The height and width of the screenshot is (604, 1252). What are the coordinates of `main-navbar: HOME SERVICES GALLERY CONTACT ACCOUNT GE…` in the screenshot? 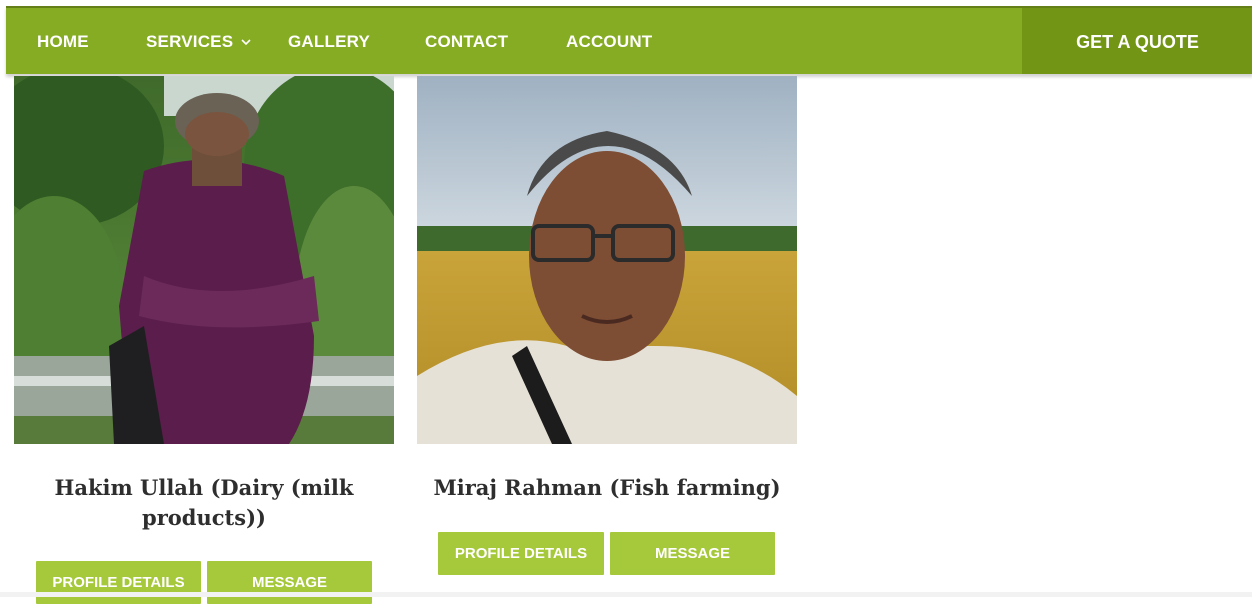 It's located at (629, 40).